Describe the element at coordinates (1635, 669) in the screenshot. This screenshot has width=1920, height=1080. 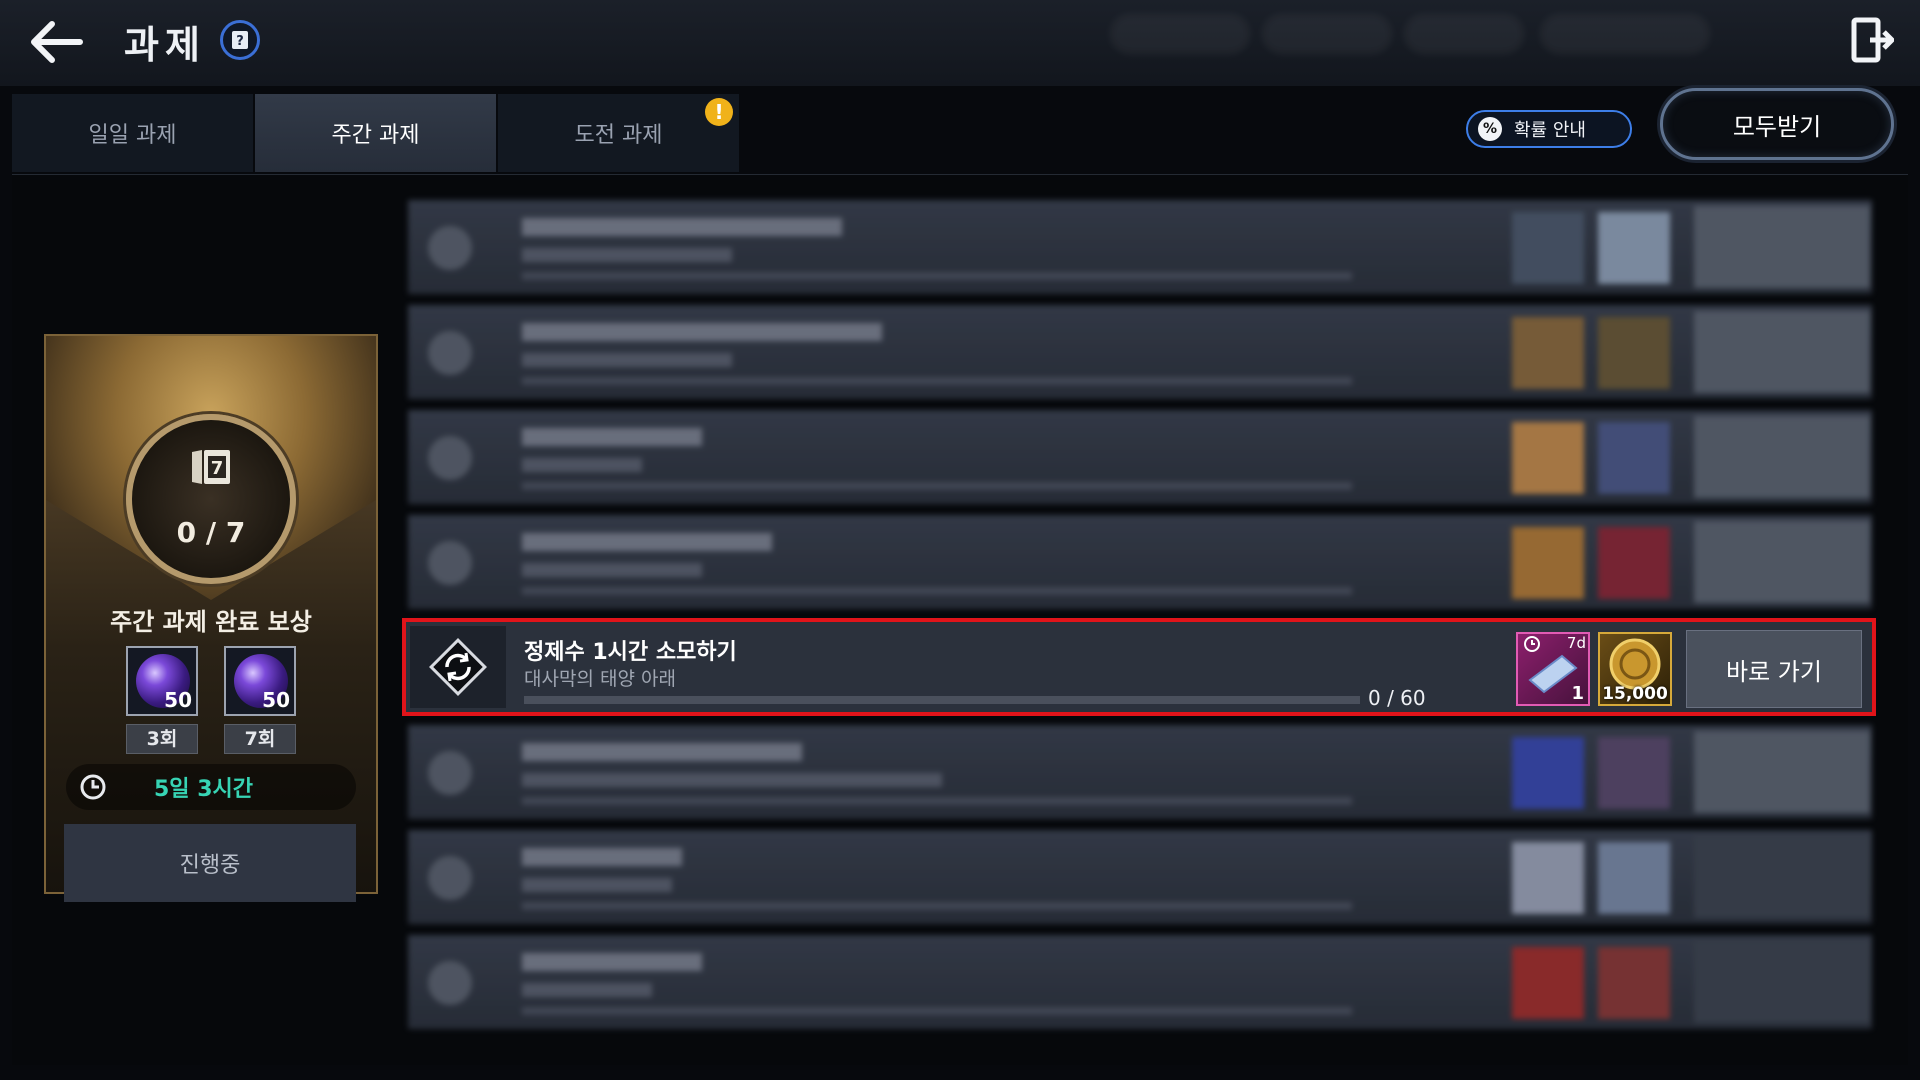
I see `gold-coin-icon: 15,000` at that location.